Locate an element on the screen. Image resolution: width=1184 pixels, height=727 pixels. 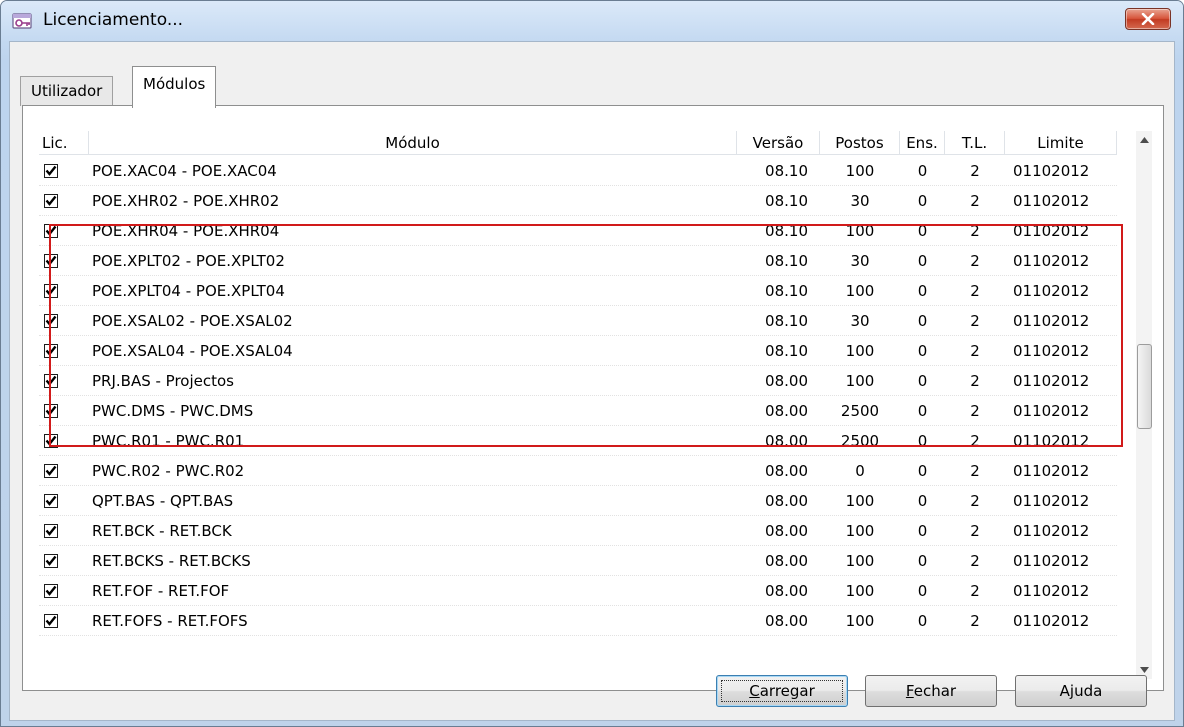
module-name-cell: QPT.BAS - QPT.BAS is located at coordinates (163, 500).